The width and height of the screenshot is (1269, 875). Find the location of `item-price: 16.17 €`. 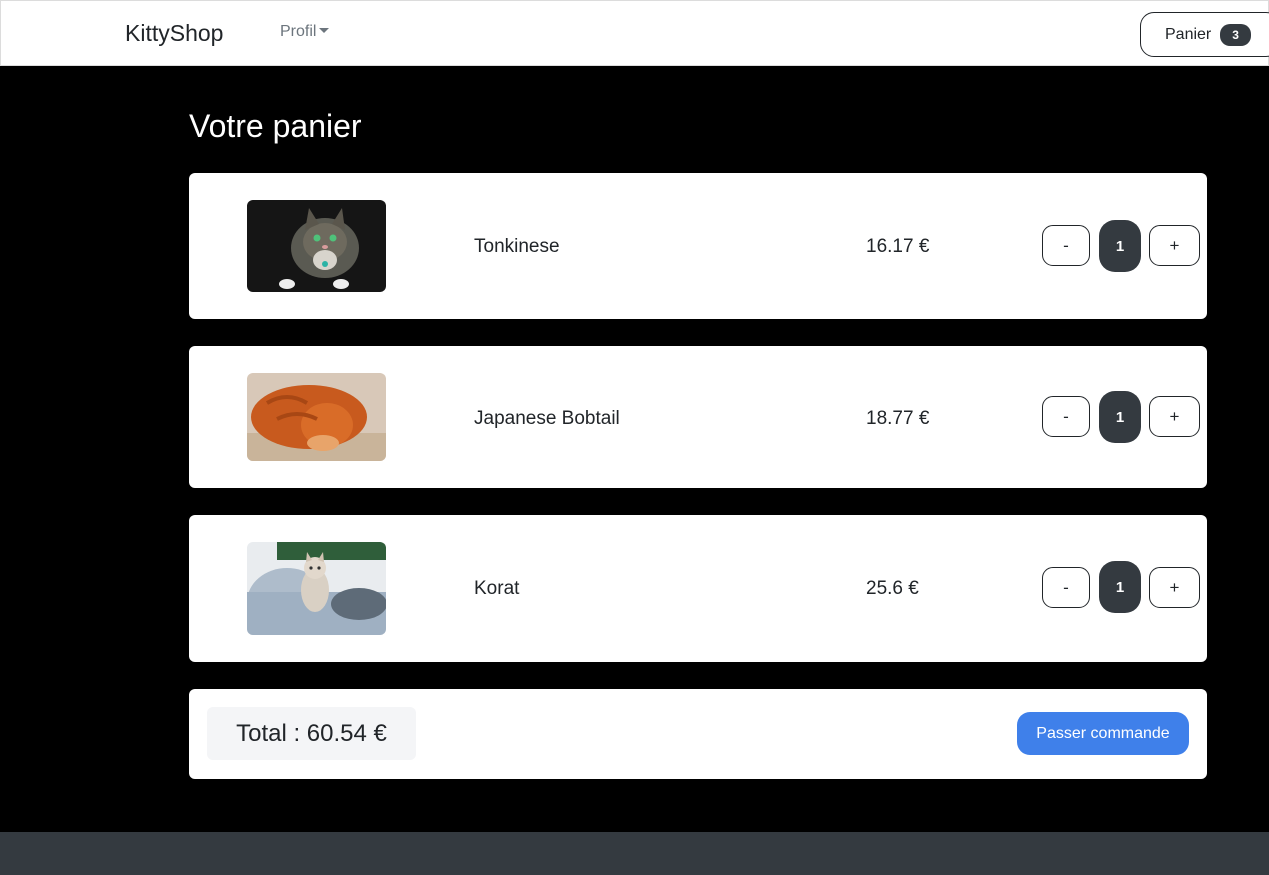

item-price: 16.17 € is located at coordinates (898, 246).